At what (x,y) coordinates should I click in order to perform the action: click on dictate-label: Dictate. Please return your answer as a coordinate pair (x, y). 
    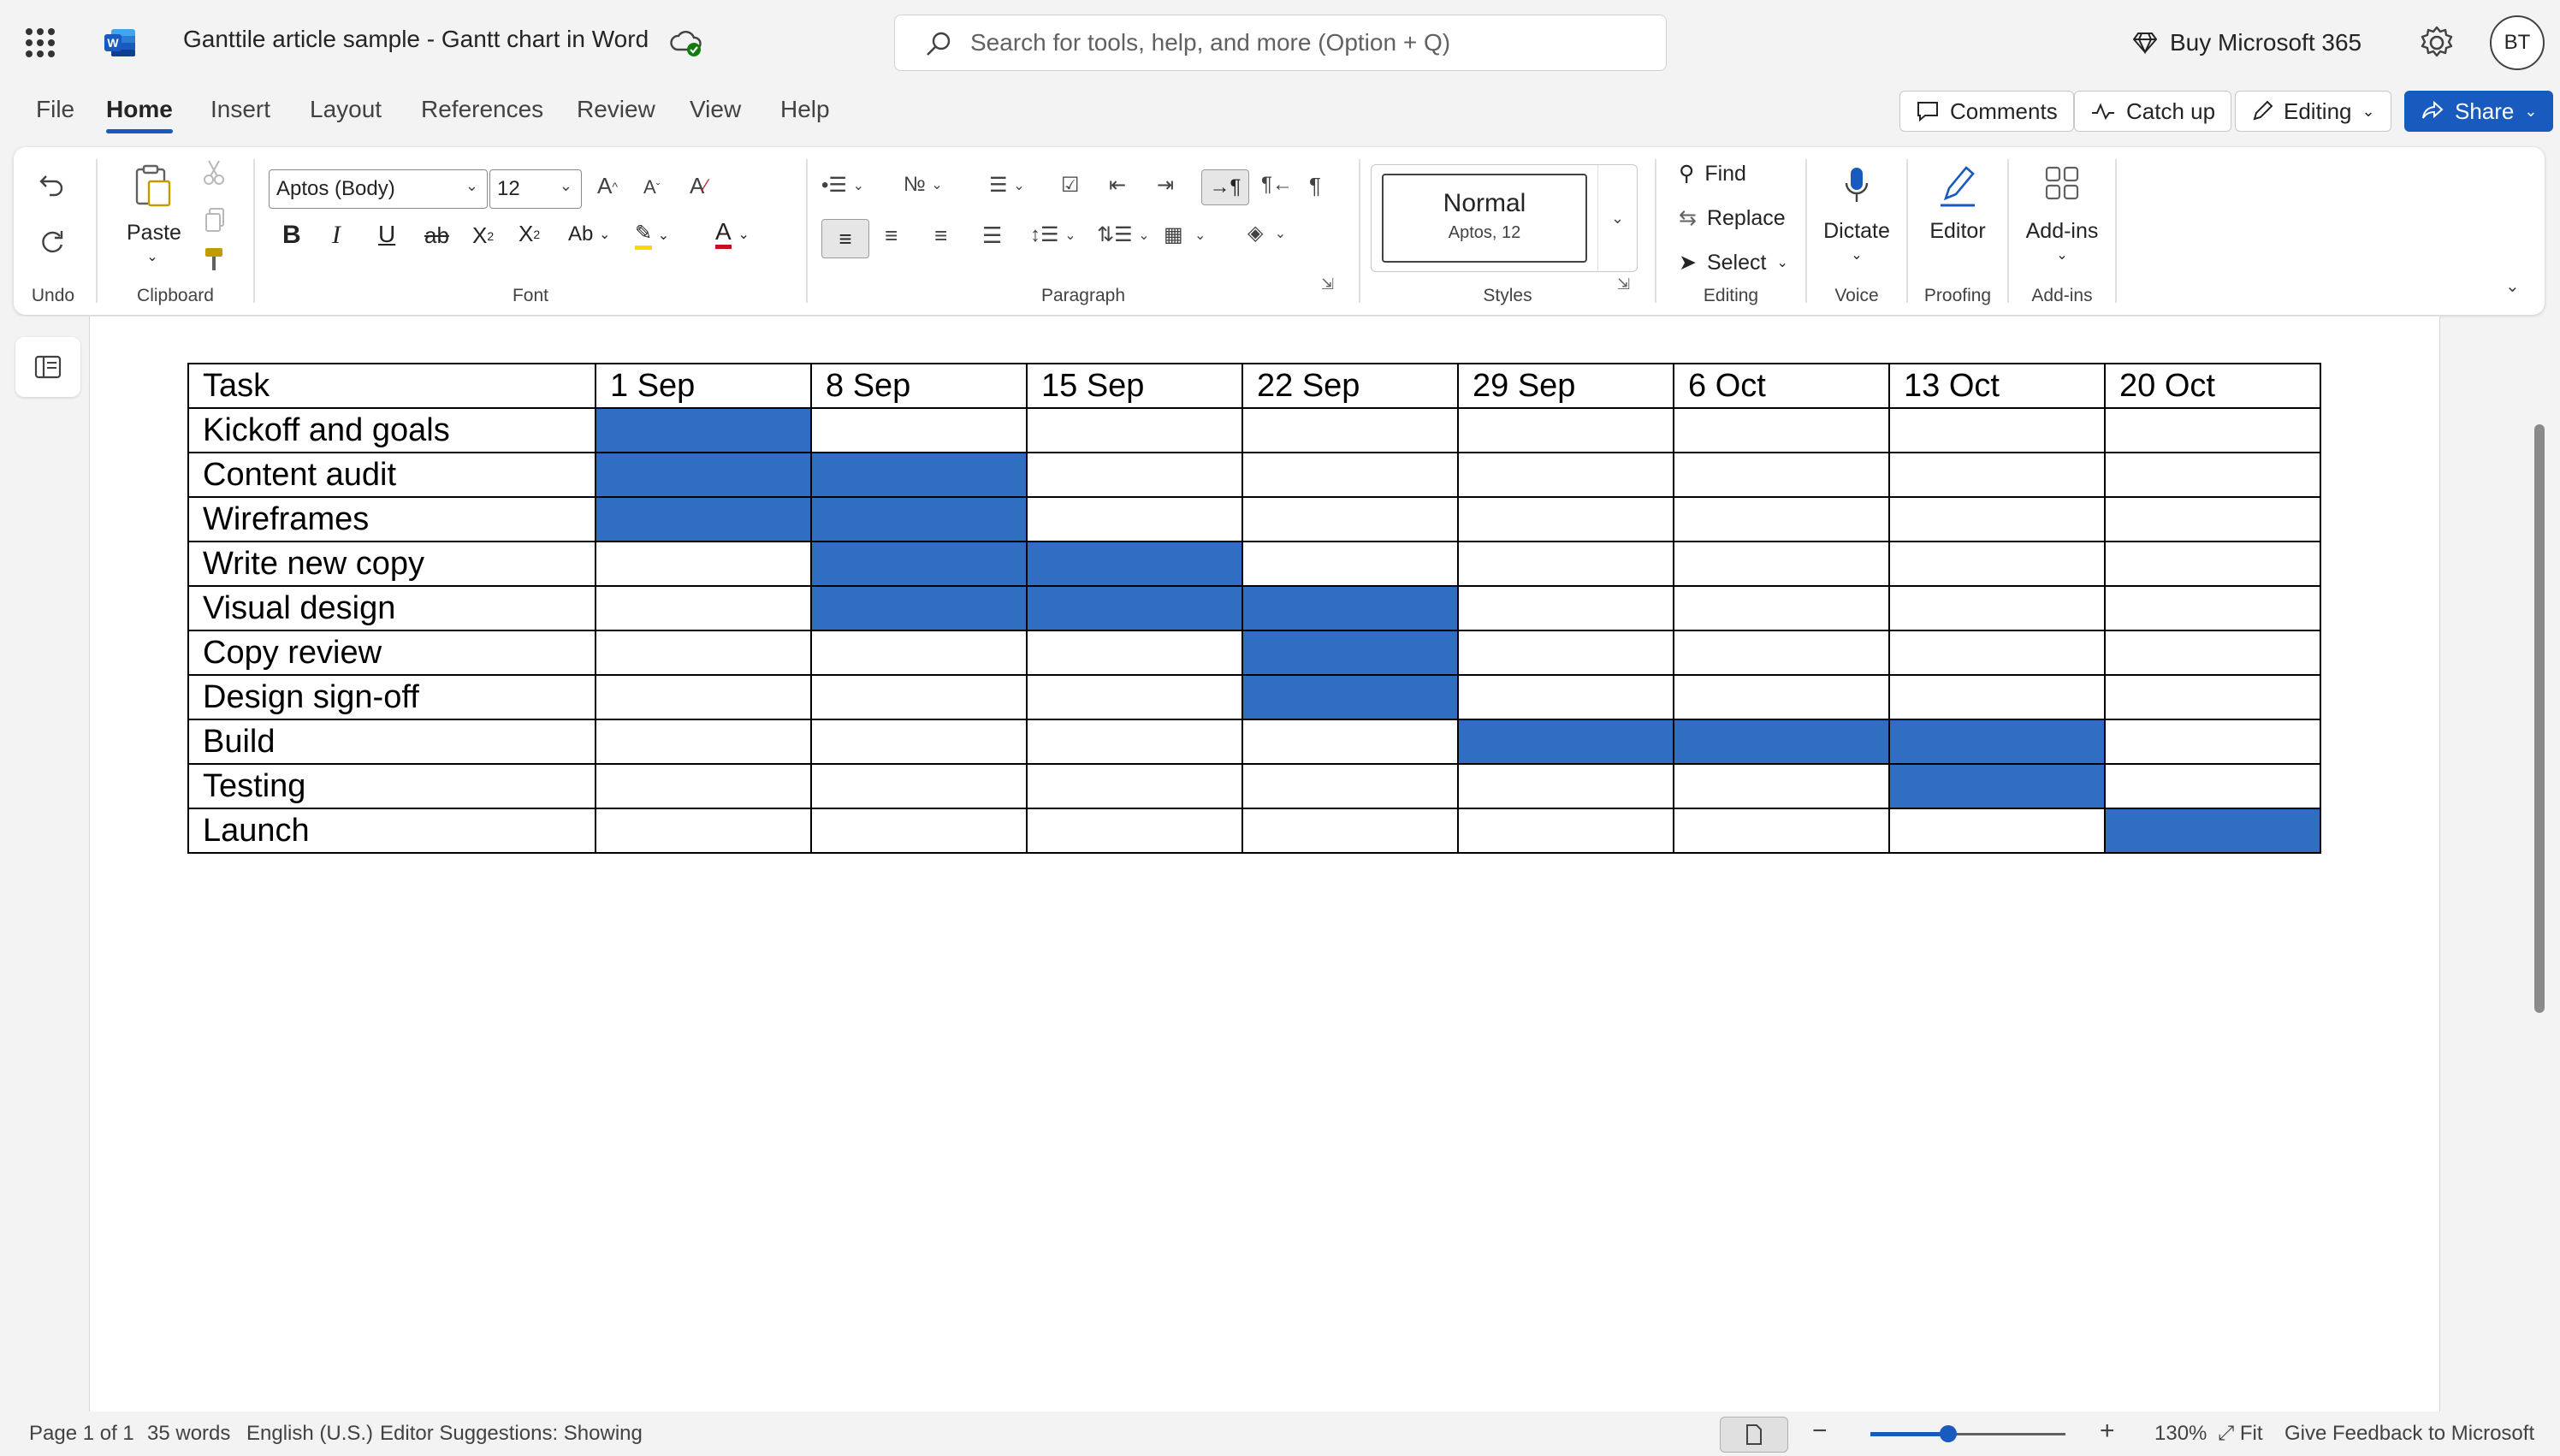
    Looking at the image, I should click on (1857, 231).